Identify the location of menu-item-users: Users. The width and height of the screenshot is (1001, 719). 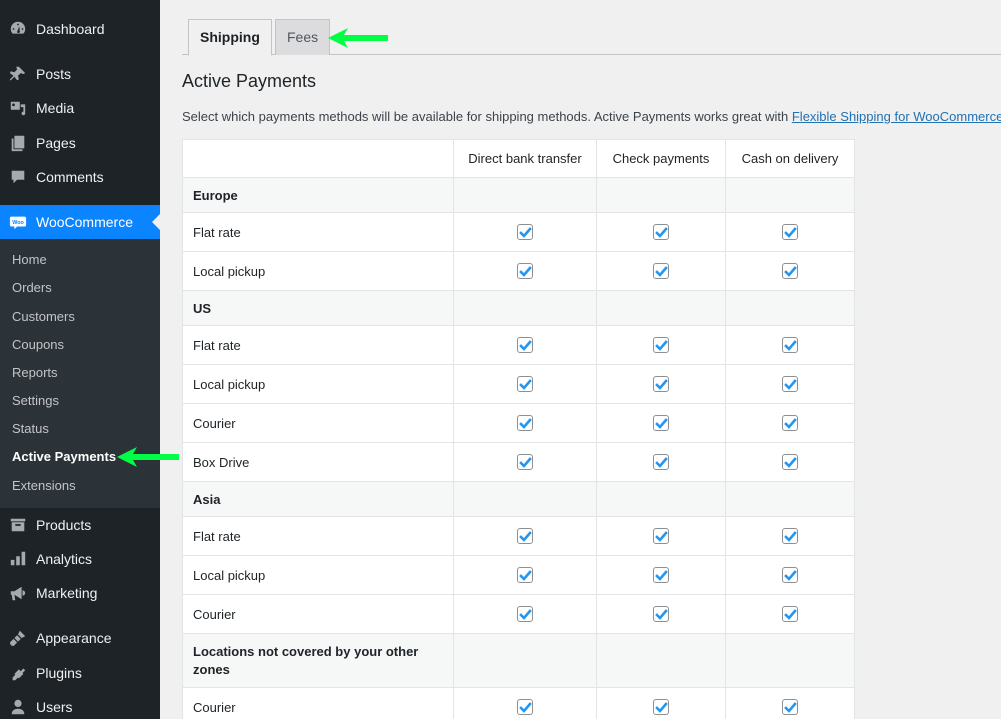
(80, 704).